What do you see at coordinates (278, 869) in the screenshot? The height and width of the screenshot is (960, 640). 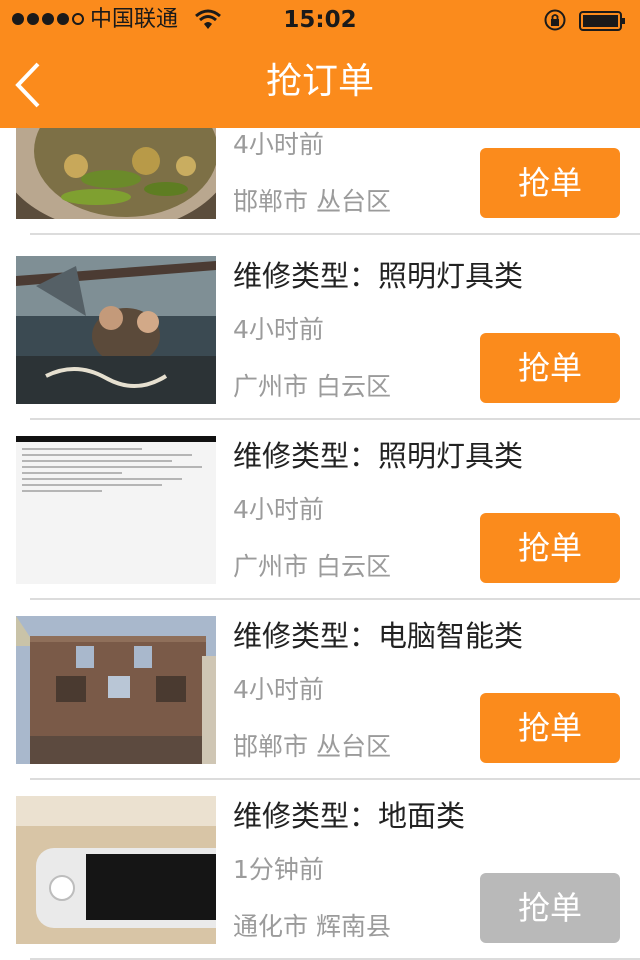 I see `order-time: 1分钟前` at bounding box center [278, 869].